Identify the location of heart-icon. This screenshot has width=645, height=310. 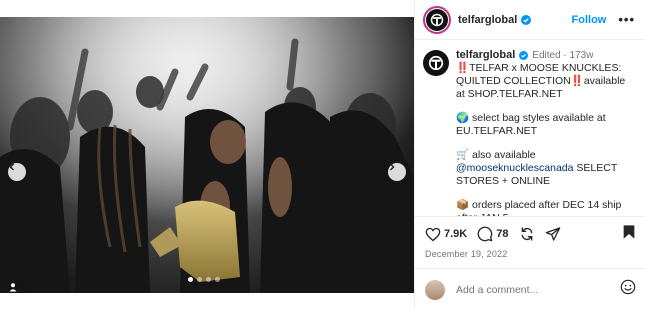
(433, 234).